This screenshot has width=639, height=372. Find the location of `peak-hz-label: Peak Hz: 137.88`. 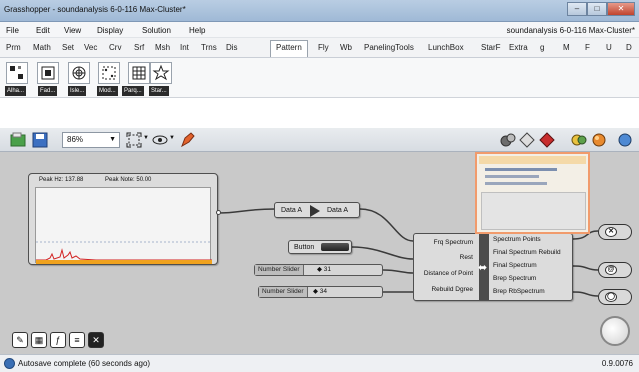

peak-hz-label: Peak Hz: 137.88 is located at coordinates (61, 180).